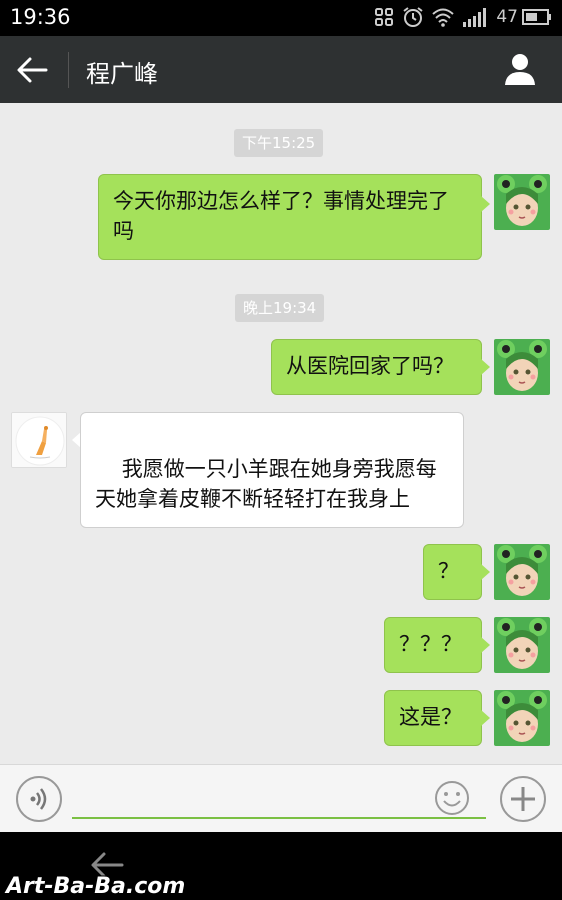 The image size is (562, 900). What do you see at coordinates (266, 484) in the screenshot?
I see `message-text: 我愿做一只小羊跟在她身旁我愿每天她拿着皮鞭不断轻轻打在我身上` at bounding box center [266, 484].